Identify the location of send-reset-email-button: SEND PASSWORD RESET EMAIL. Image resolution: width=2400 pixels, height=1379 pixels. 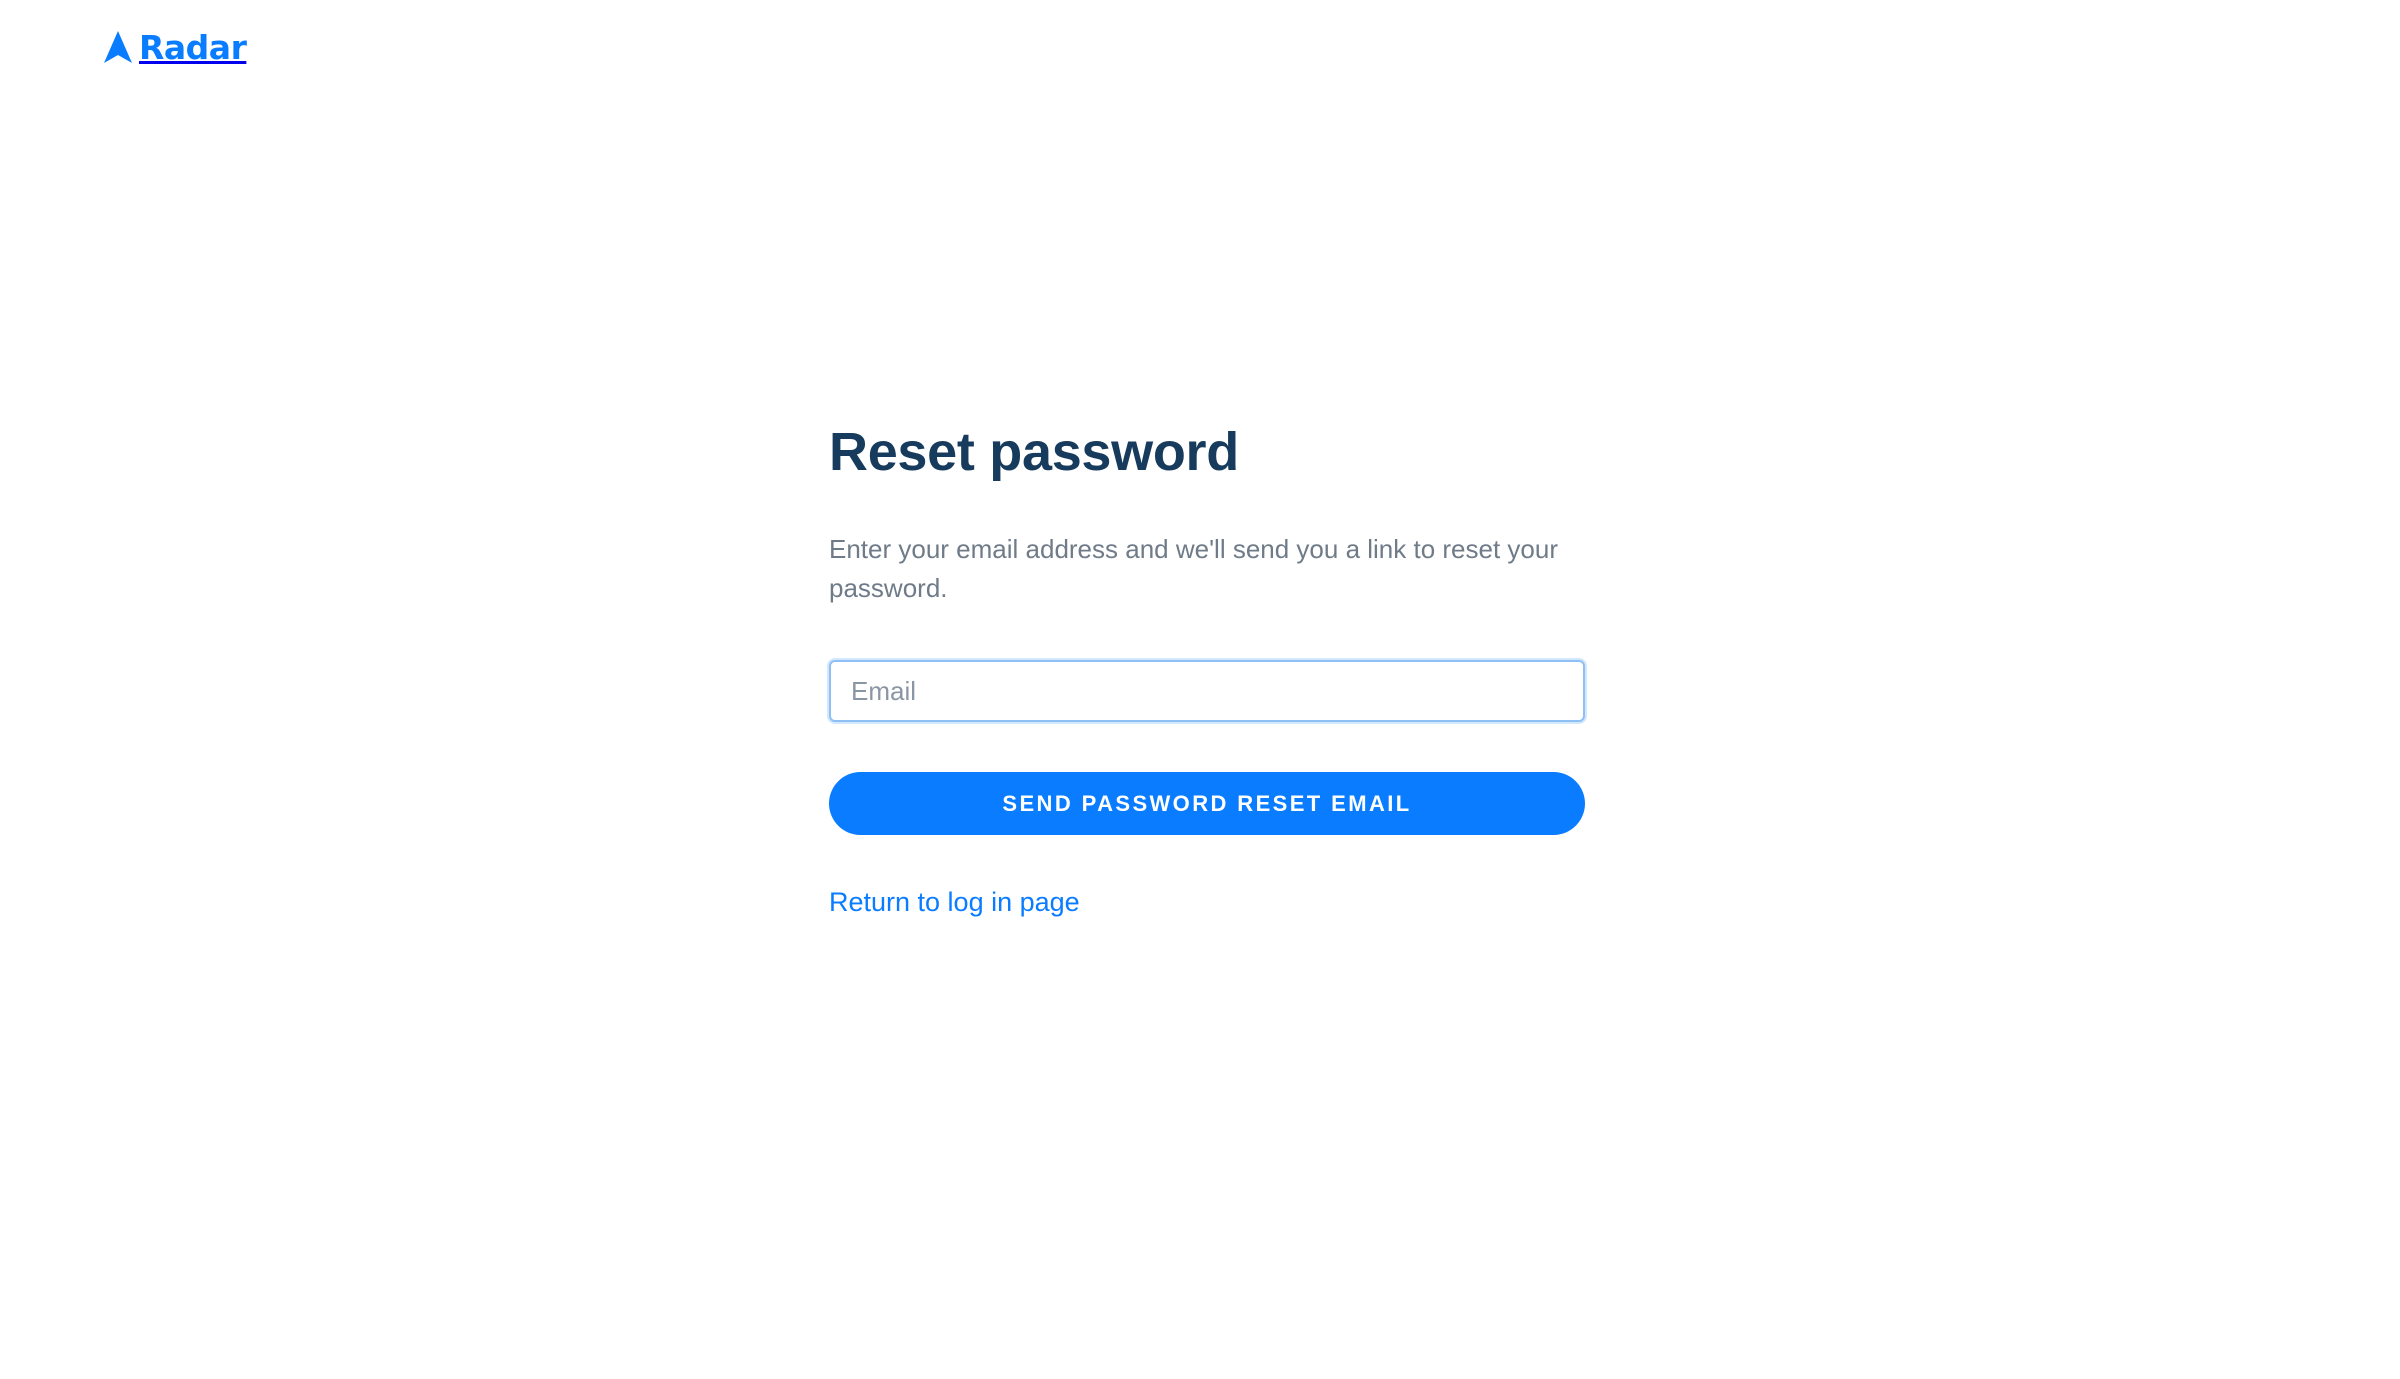
(1207, 803).